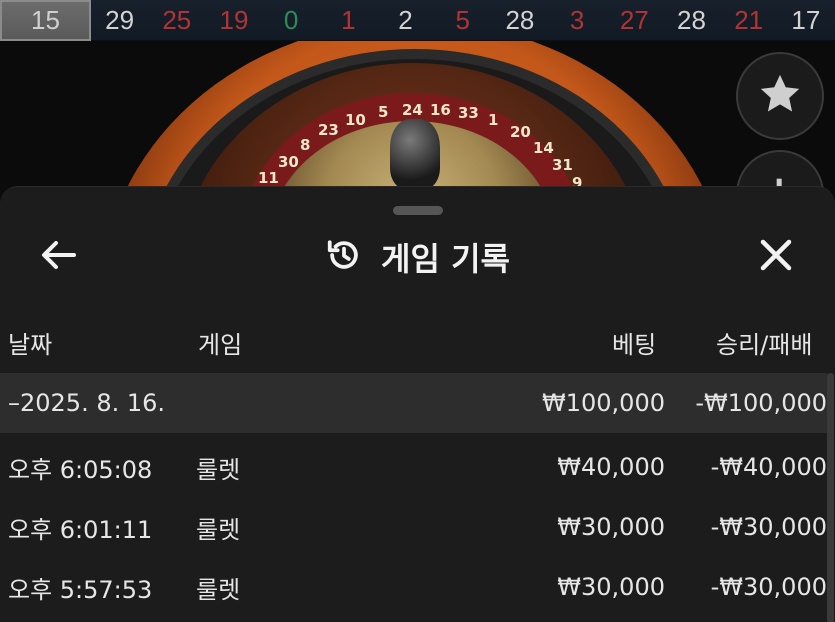 This screenshot has height=622, width=835. I want to click on wheel-number: 8, so click(305, 145).